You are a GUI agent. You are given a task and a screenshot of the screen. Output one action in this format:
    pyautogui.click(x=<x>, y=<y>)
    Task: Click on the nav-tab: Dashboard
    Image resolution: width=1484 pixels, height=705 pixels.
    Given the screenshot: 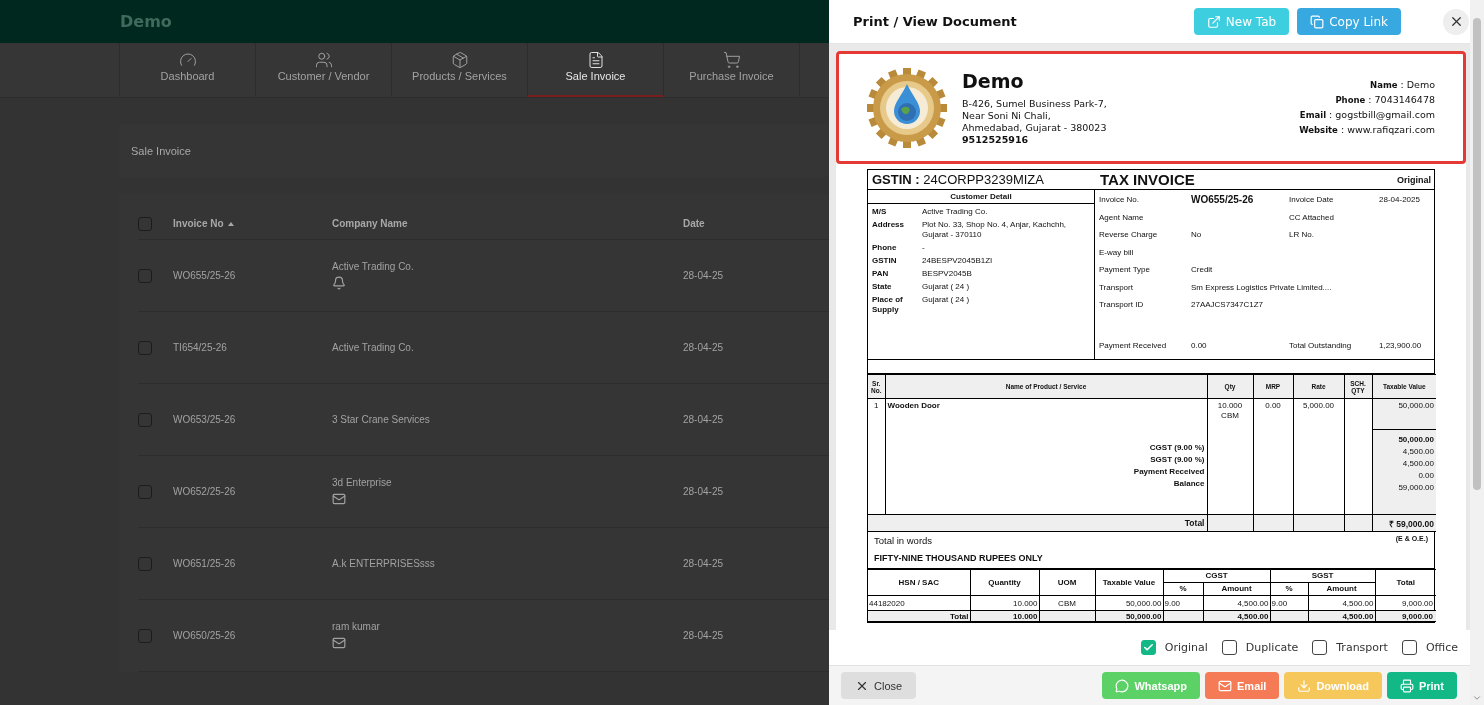 What is the action you would take?
    pyautogui.click(x=187, y=70)
    